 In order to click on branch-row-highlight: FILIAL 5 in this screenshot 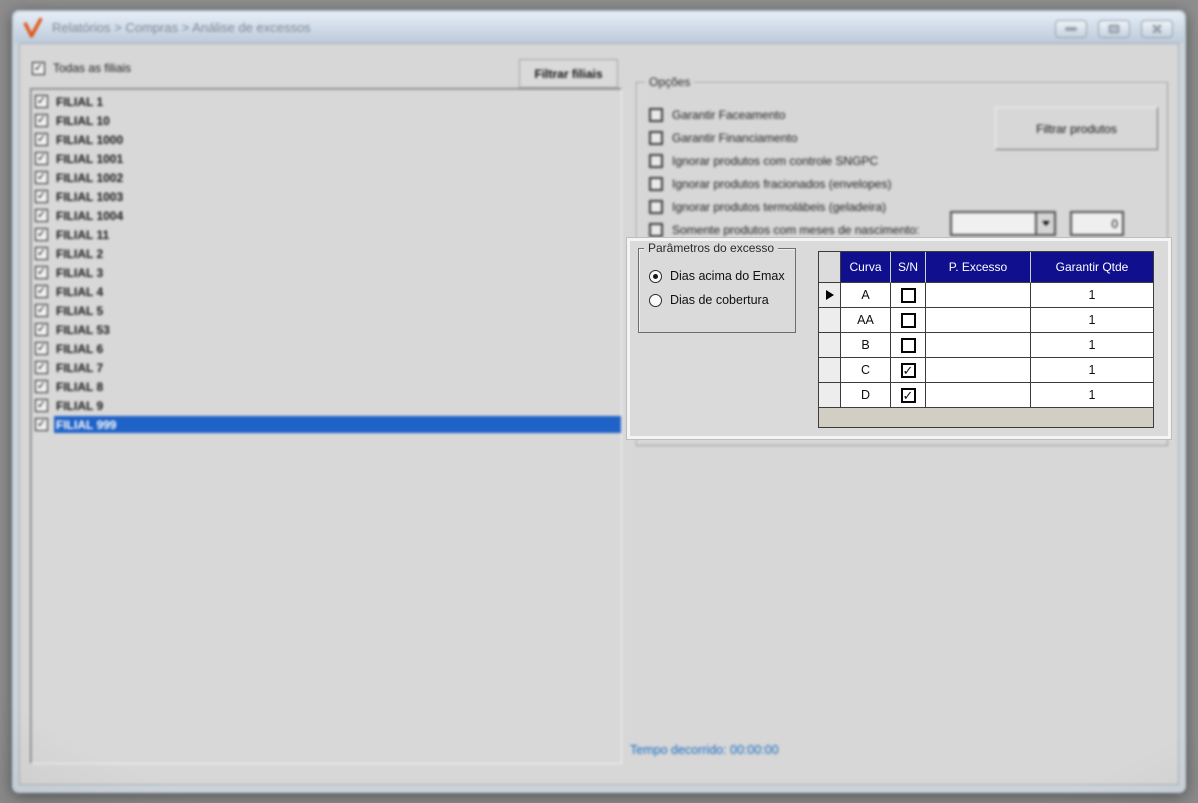, I will do `click(337, 310)`.